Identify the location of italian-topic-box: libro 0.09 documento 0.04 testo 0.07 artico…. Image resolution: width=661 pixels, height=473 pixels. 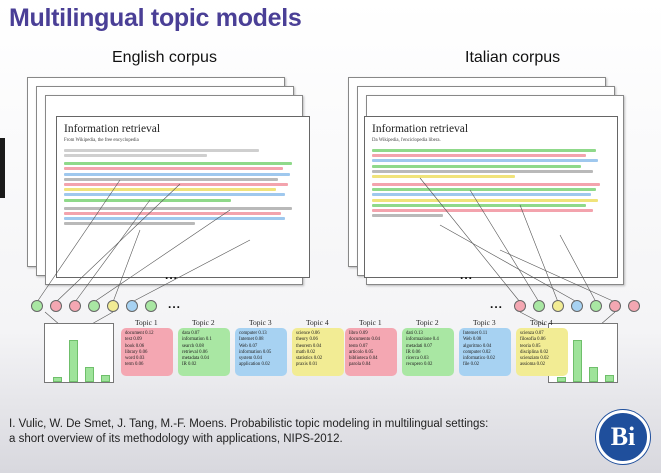
(371, 352).